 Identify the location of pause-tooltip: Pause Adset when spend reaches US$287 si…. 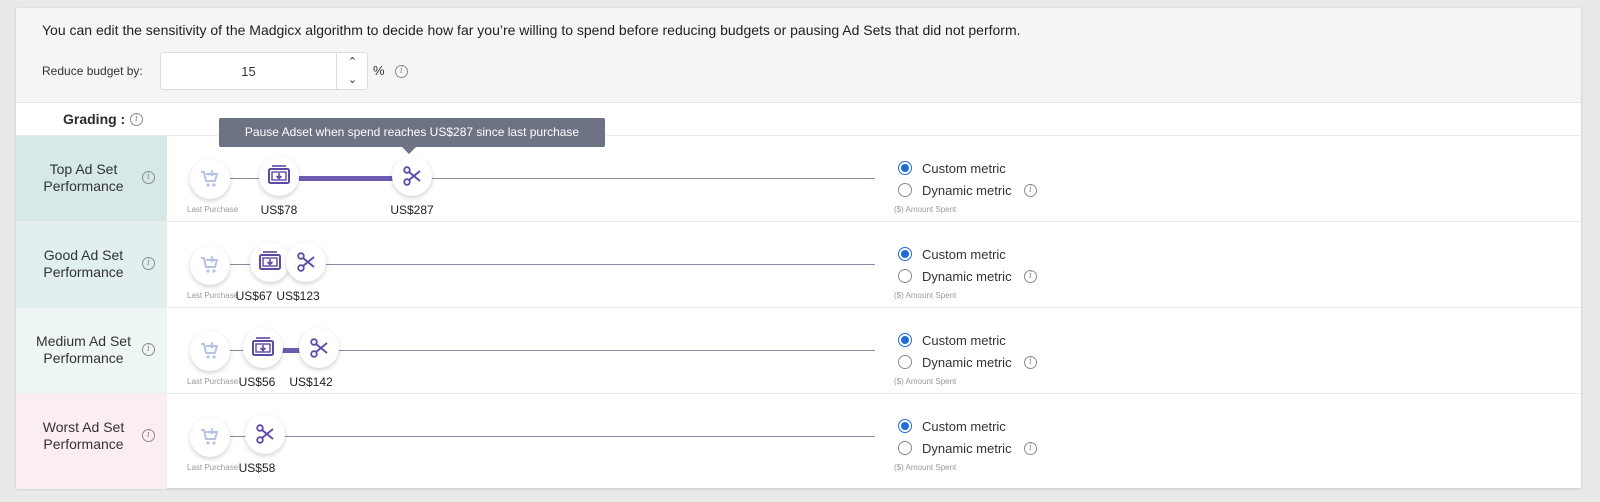
(412, 136).